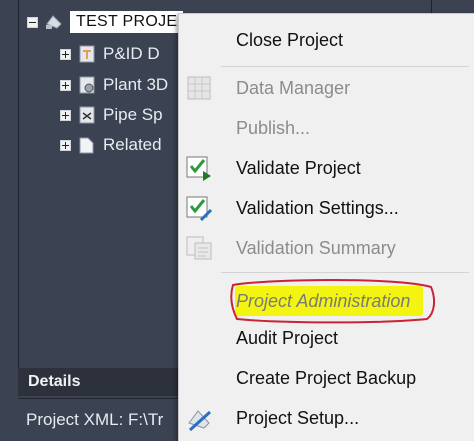 The width and height of the screenshot is (474, 441). Describe the element at coordinates (87, 85) in the screenshot. I see `plant3d-icon` at that location.